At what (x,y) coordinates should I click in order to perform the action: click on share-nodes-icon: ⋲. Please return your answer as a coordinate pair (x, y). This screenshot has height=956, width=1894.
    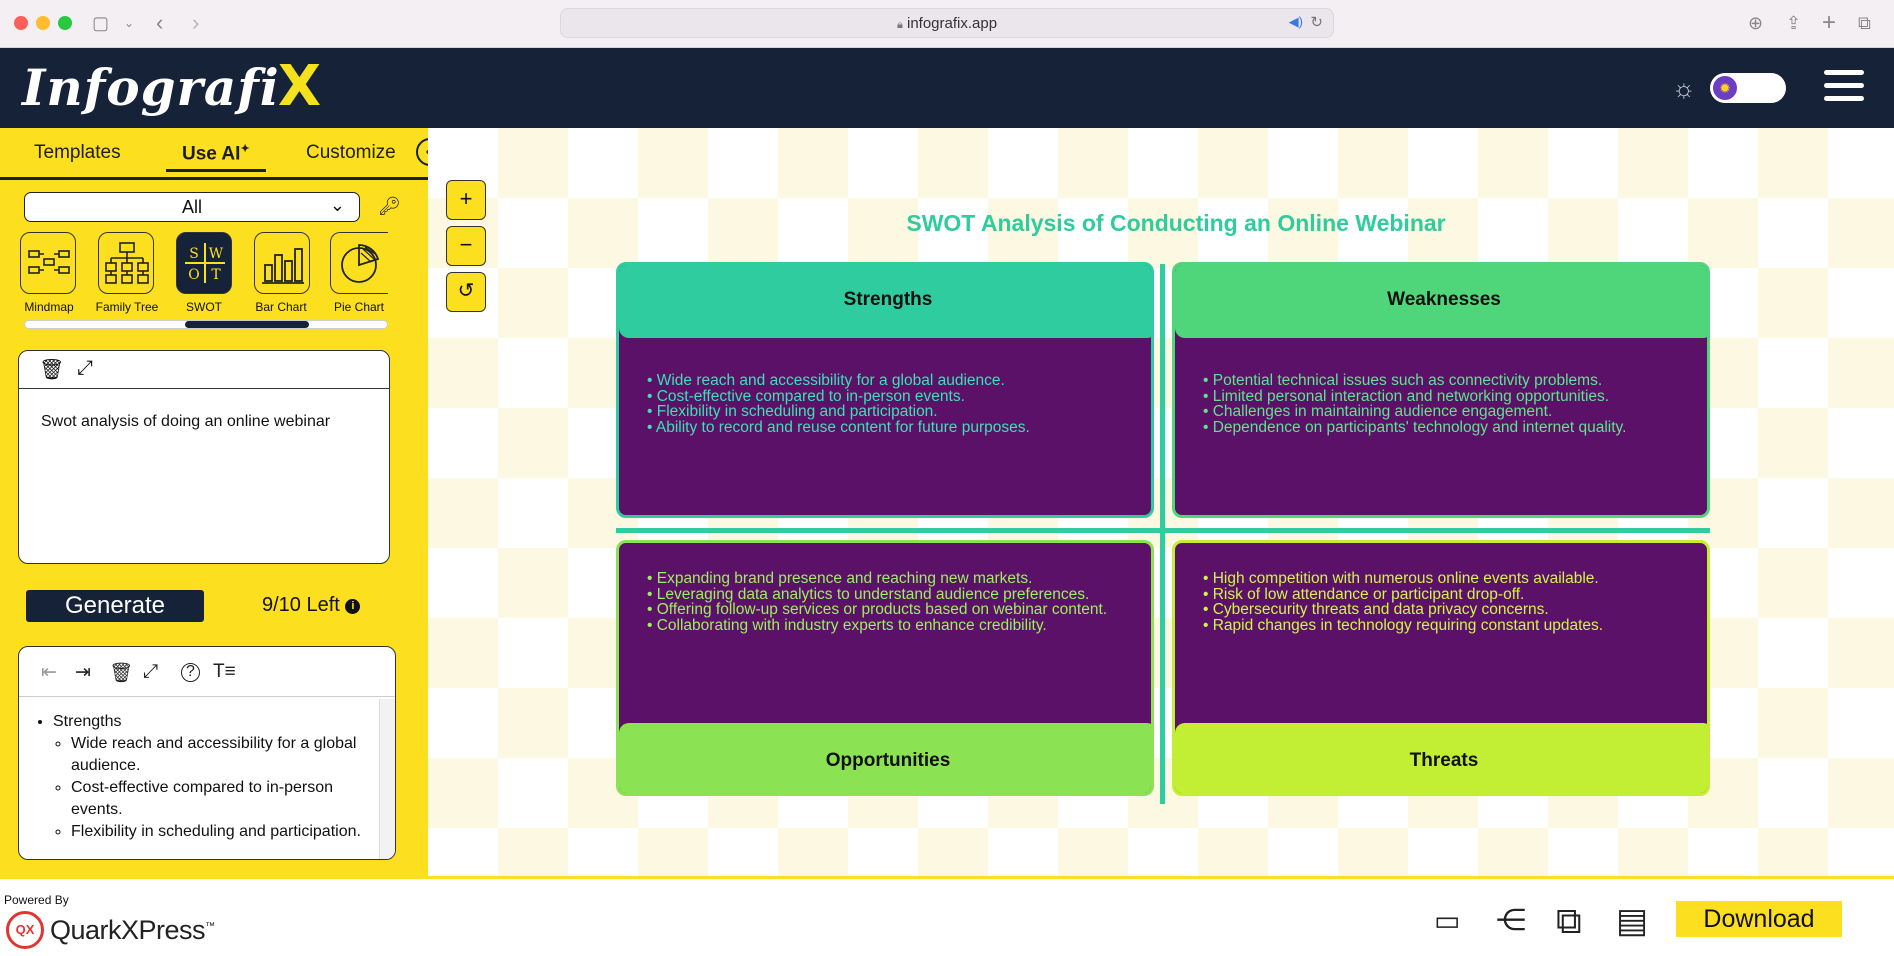
    Looking at the image, I should click on (1511, 921).